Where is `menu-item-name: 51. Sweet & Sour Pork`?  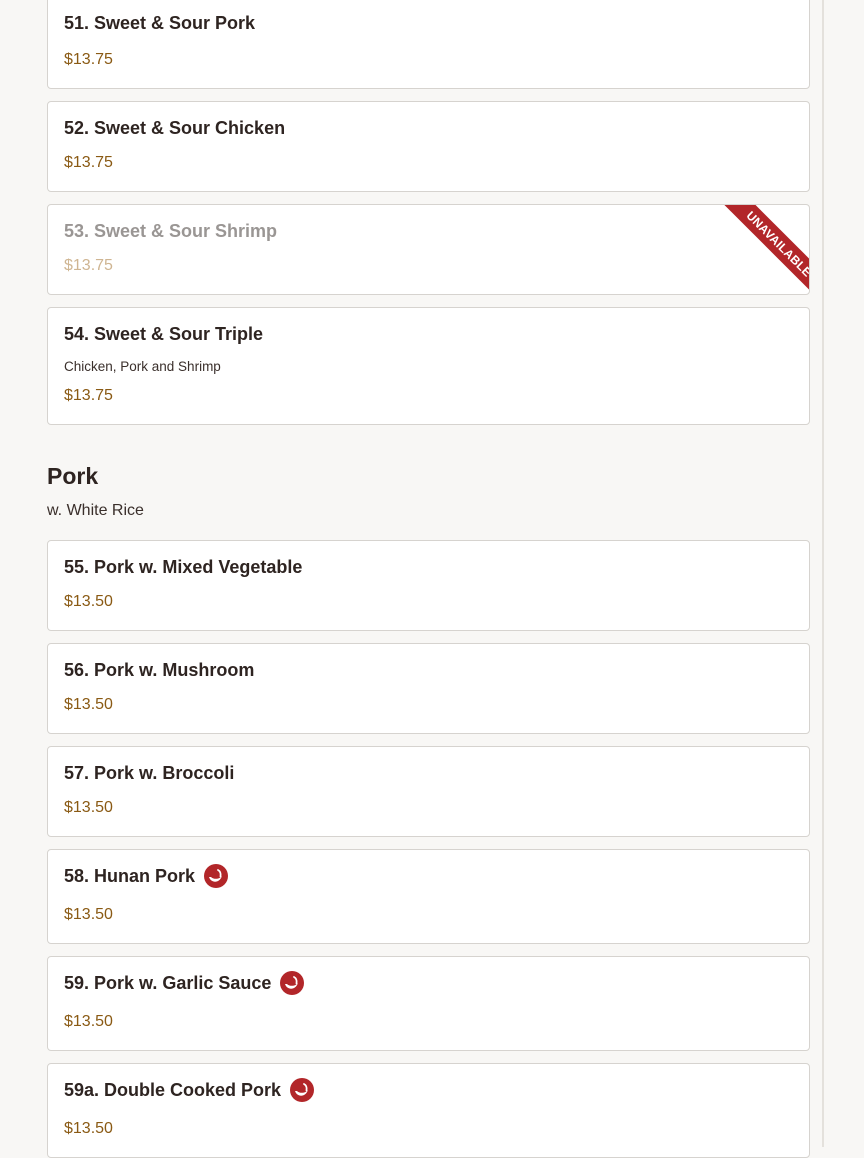
menu-item-name: 51. Sweet & Sour Pork is located at coordinates (160, 23).